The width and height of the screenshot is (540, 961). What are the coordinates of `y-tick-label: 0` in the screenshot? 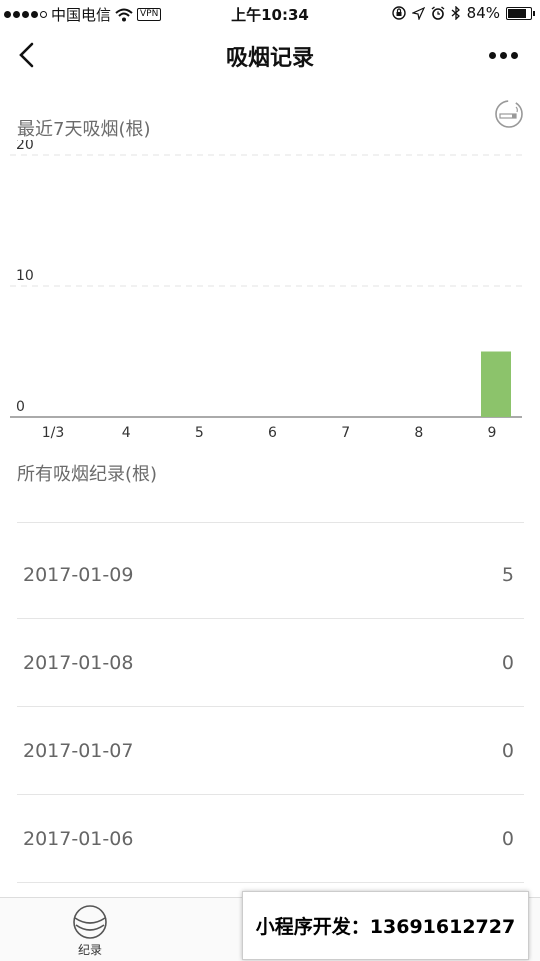 It's located at (20, 407).